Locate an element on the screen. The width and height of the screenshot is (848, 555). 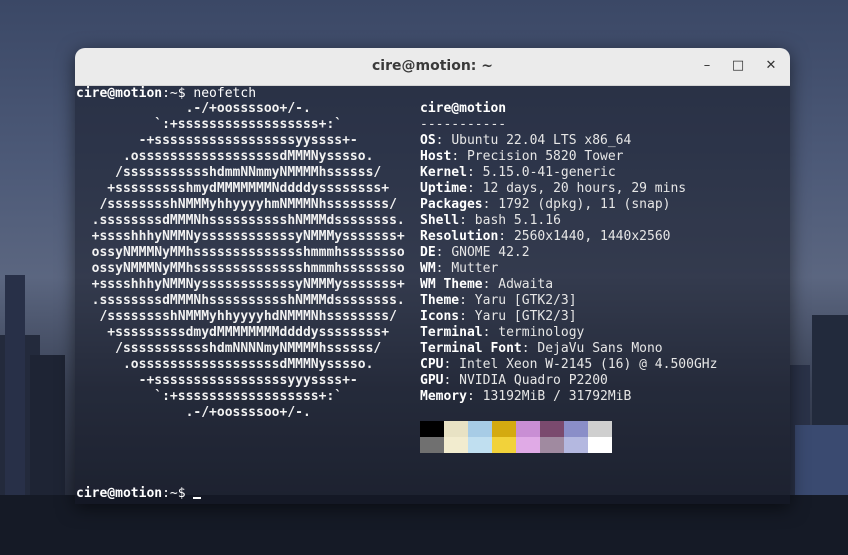
info-row: Uptime: 12 days, 20 hours, 29 mins is located at coordinates (568, 189).